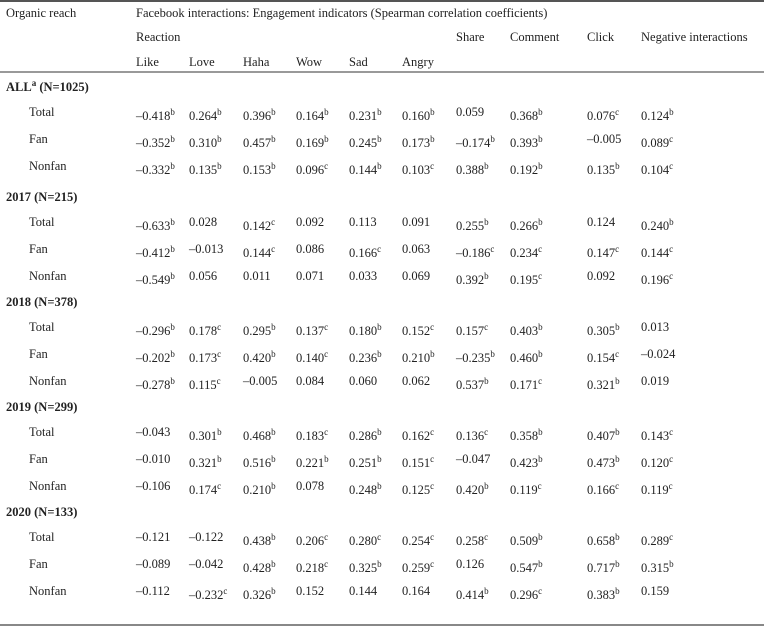  What do you see at coordinates (657, 280) in the screenshot?
I see `table-cell: 0.196c` at bounding box center [657, 280].